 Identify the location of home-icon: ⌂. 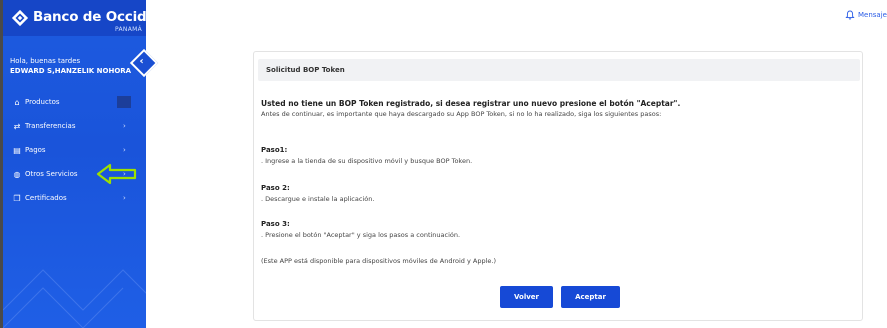
(17, 102).